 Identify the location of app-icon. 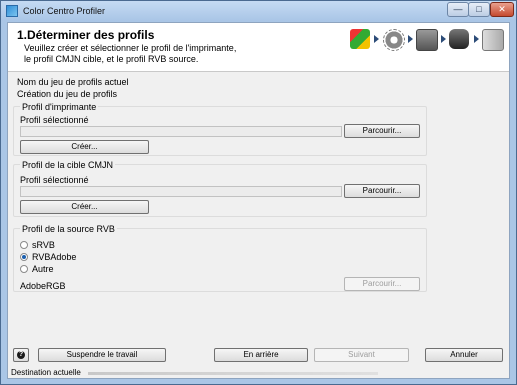
(12, 11).